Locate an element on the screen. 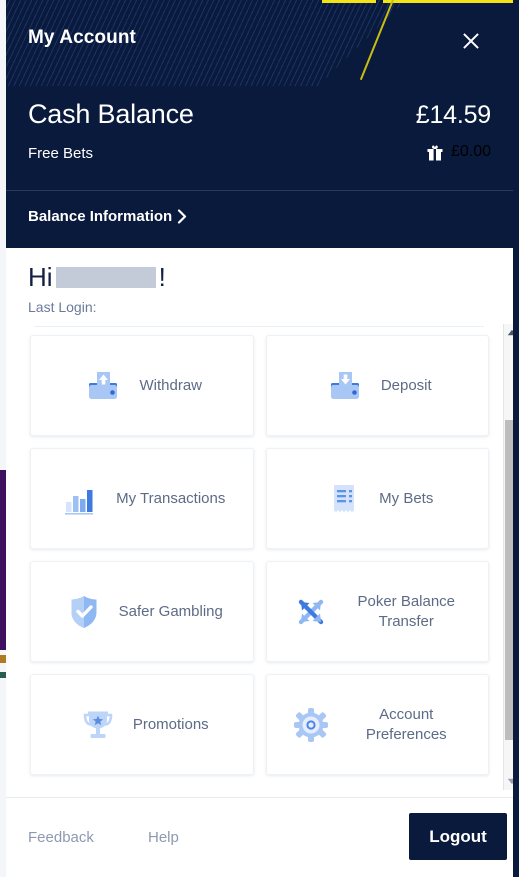 This screenshot has height=877, width=519. tile-label: Account Preferences is located at coordinates (406, 724).